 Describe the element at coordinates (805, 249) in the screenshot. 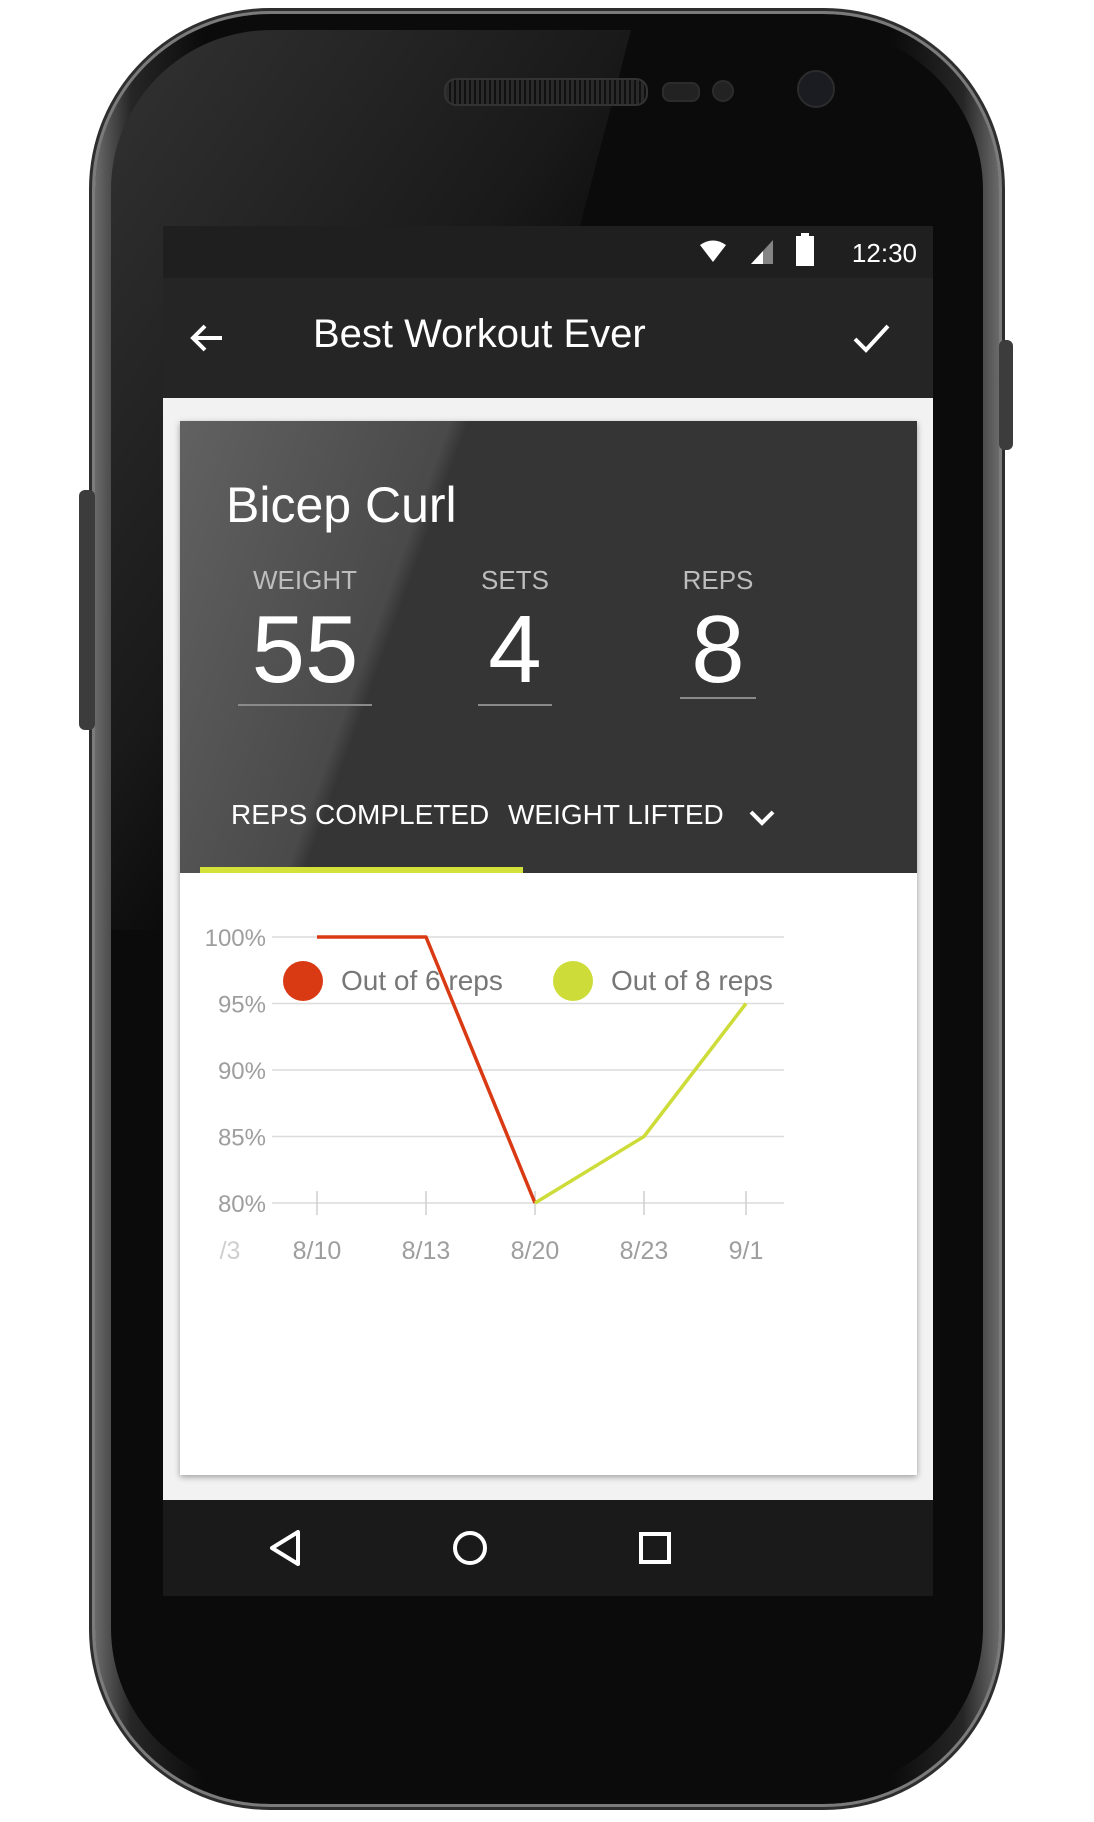

I see `battery-icon` at that location.